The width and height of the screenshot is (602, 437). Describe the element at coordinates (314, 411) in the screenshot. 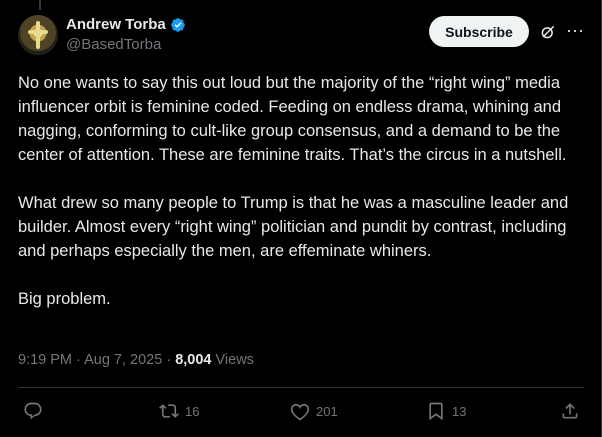

I see `like-button: 201` at that location.